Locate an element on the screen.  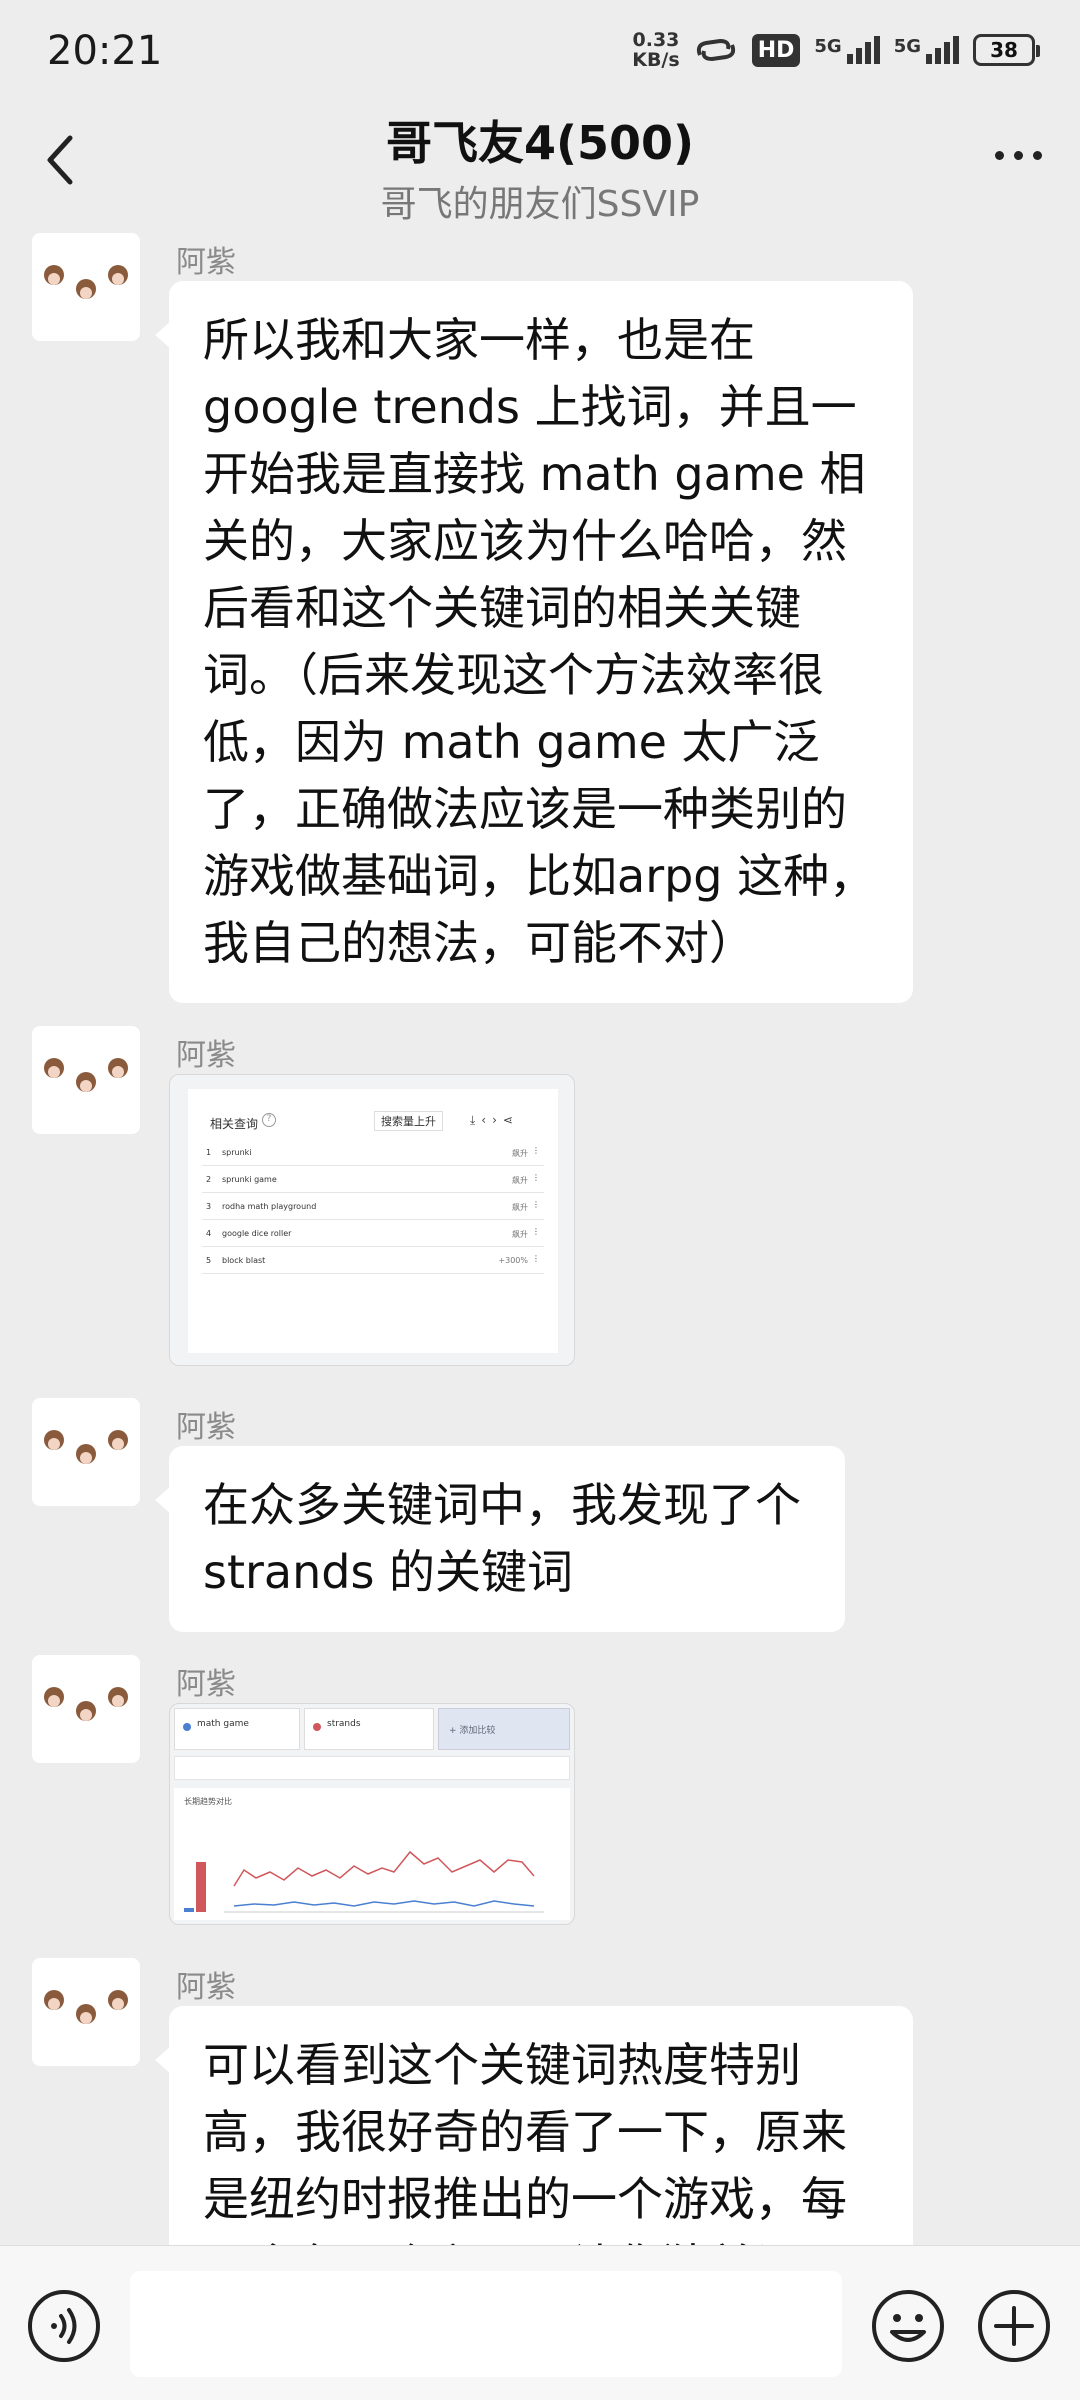
sort-dropdown: 搜索量上升 is located at coordinates (408, 1121).